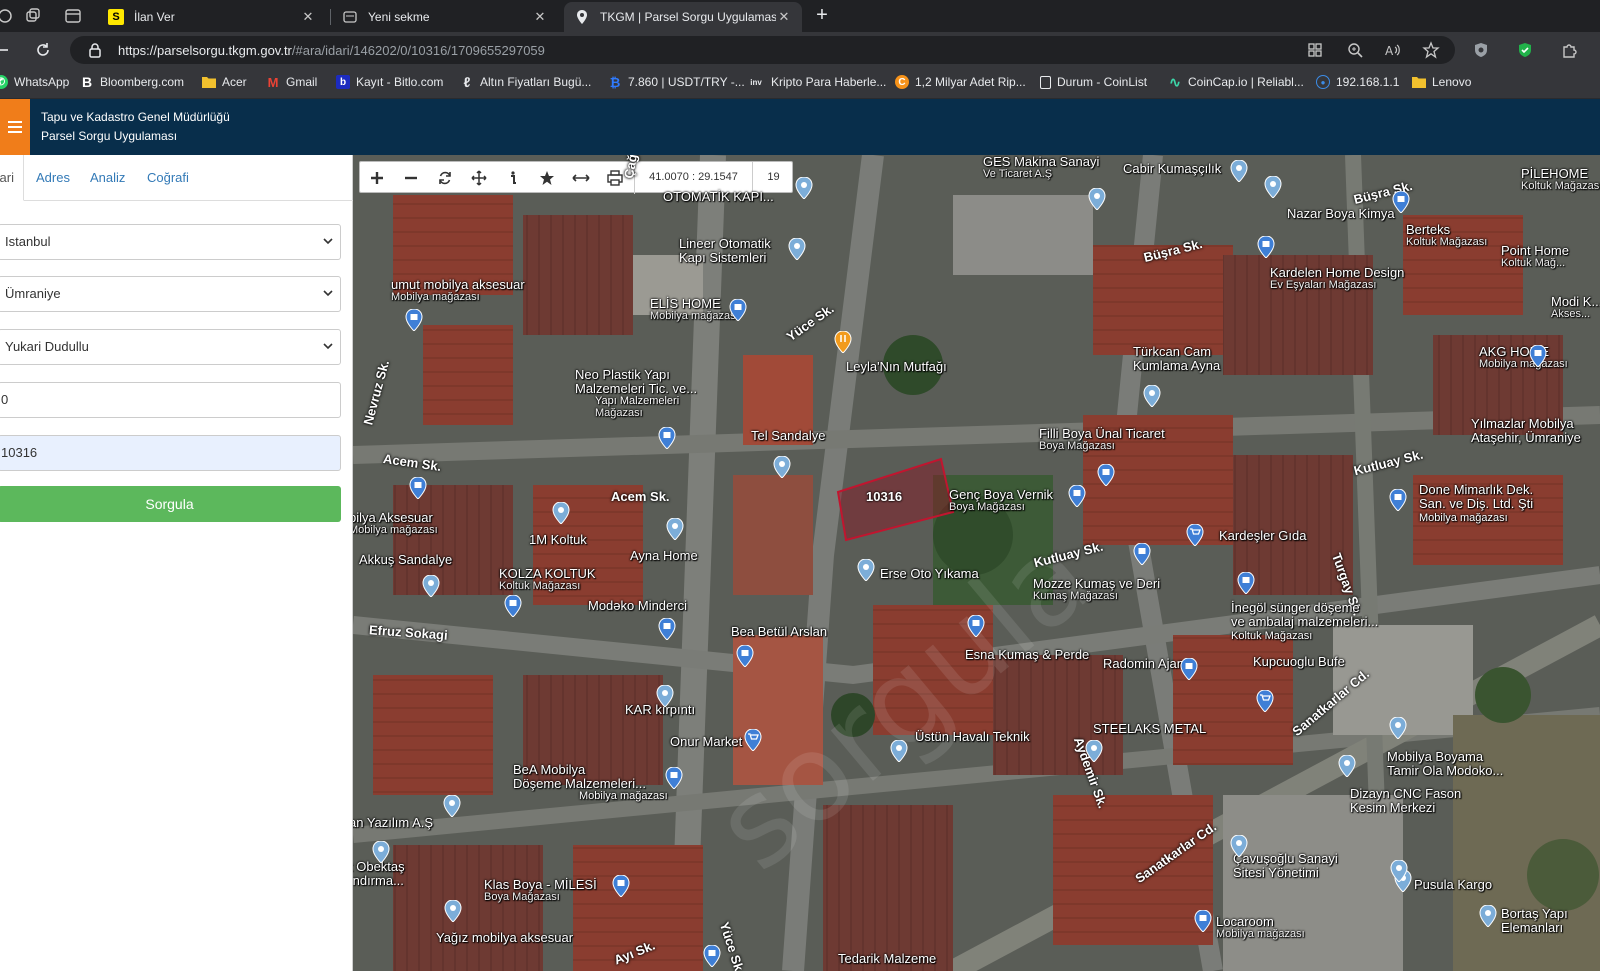 The image size is (1600, 971). What do you see at coordinates (15, 127) in the screenshot?
I see `menu-hamburger-icon` at bounding box center [15, 127].